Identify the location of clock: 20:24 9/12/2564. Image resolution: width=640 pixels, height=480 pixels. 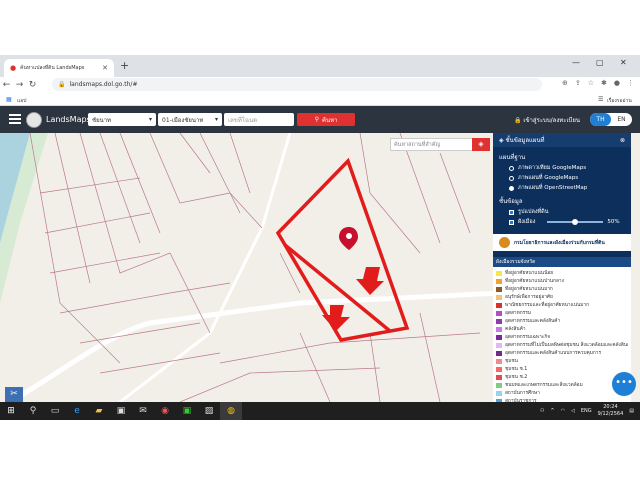
(611, 411).